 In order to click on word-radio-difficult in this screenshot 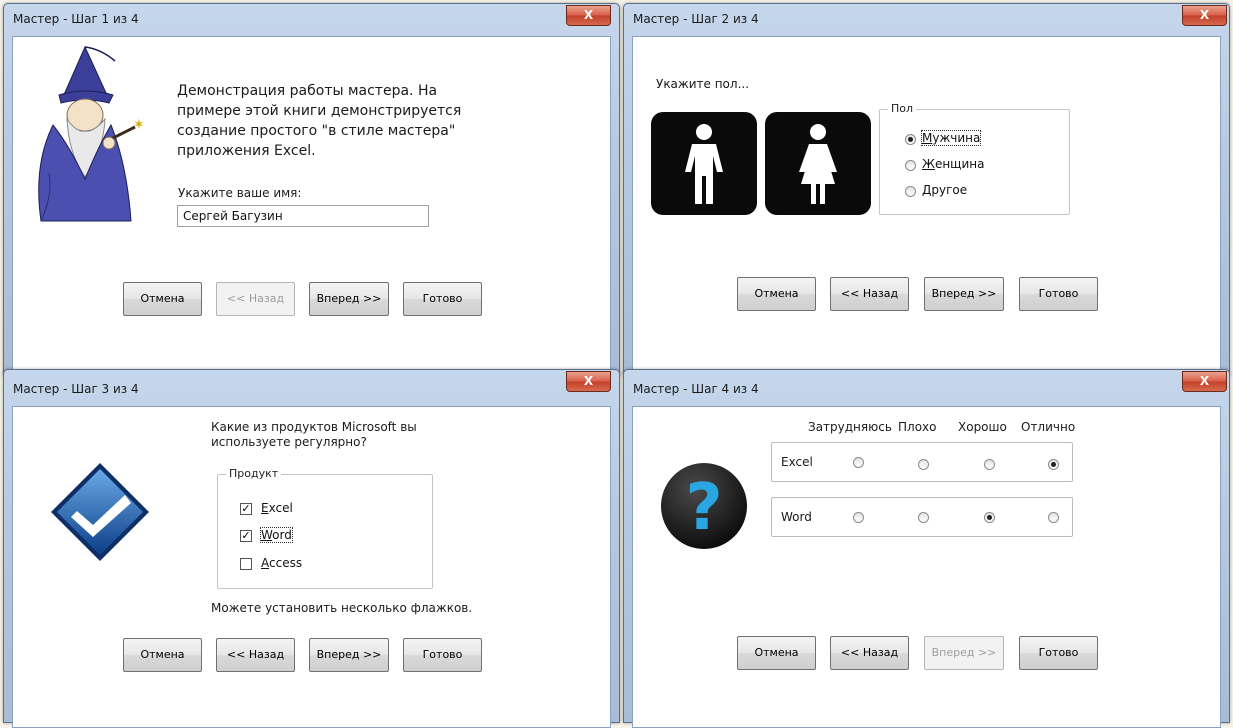, I will do `click(858, 517)`.